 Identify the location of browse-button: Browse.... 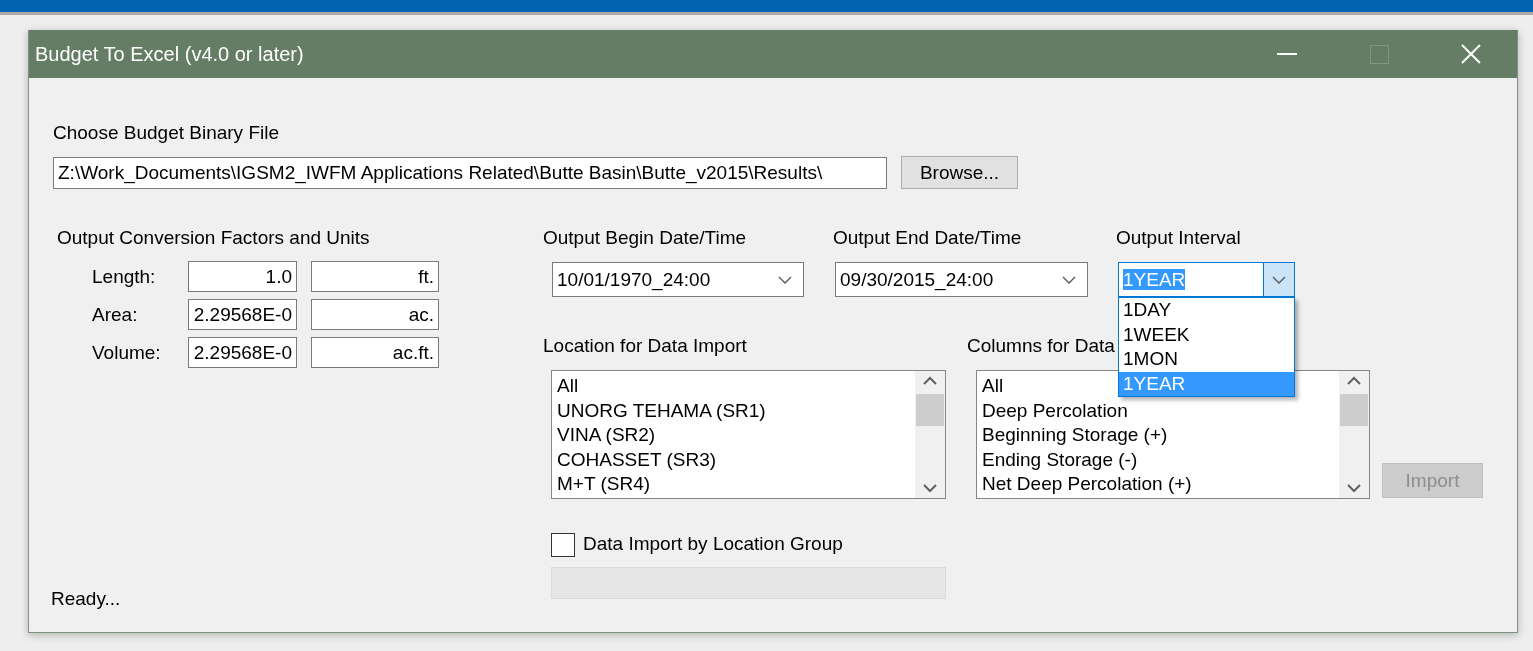
(959, 172).